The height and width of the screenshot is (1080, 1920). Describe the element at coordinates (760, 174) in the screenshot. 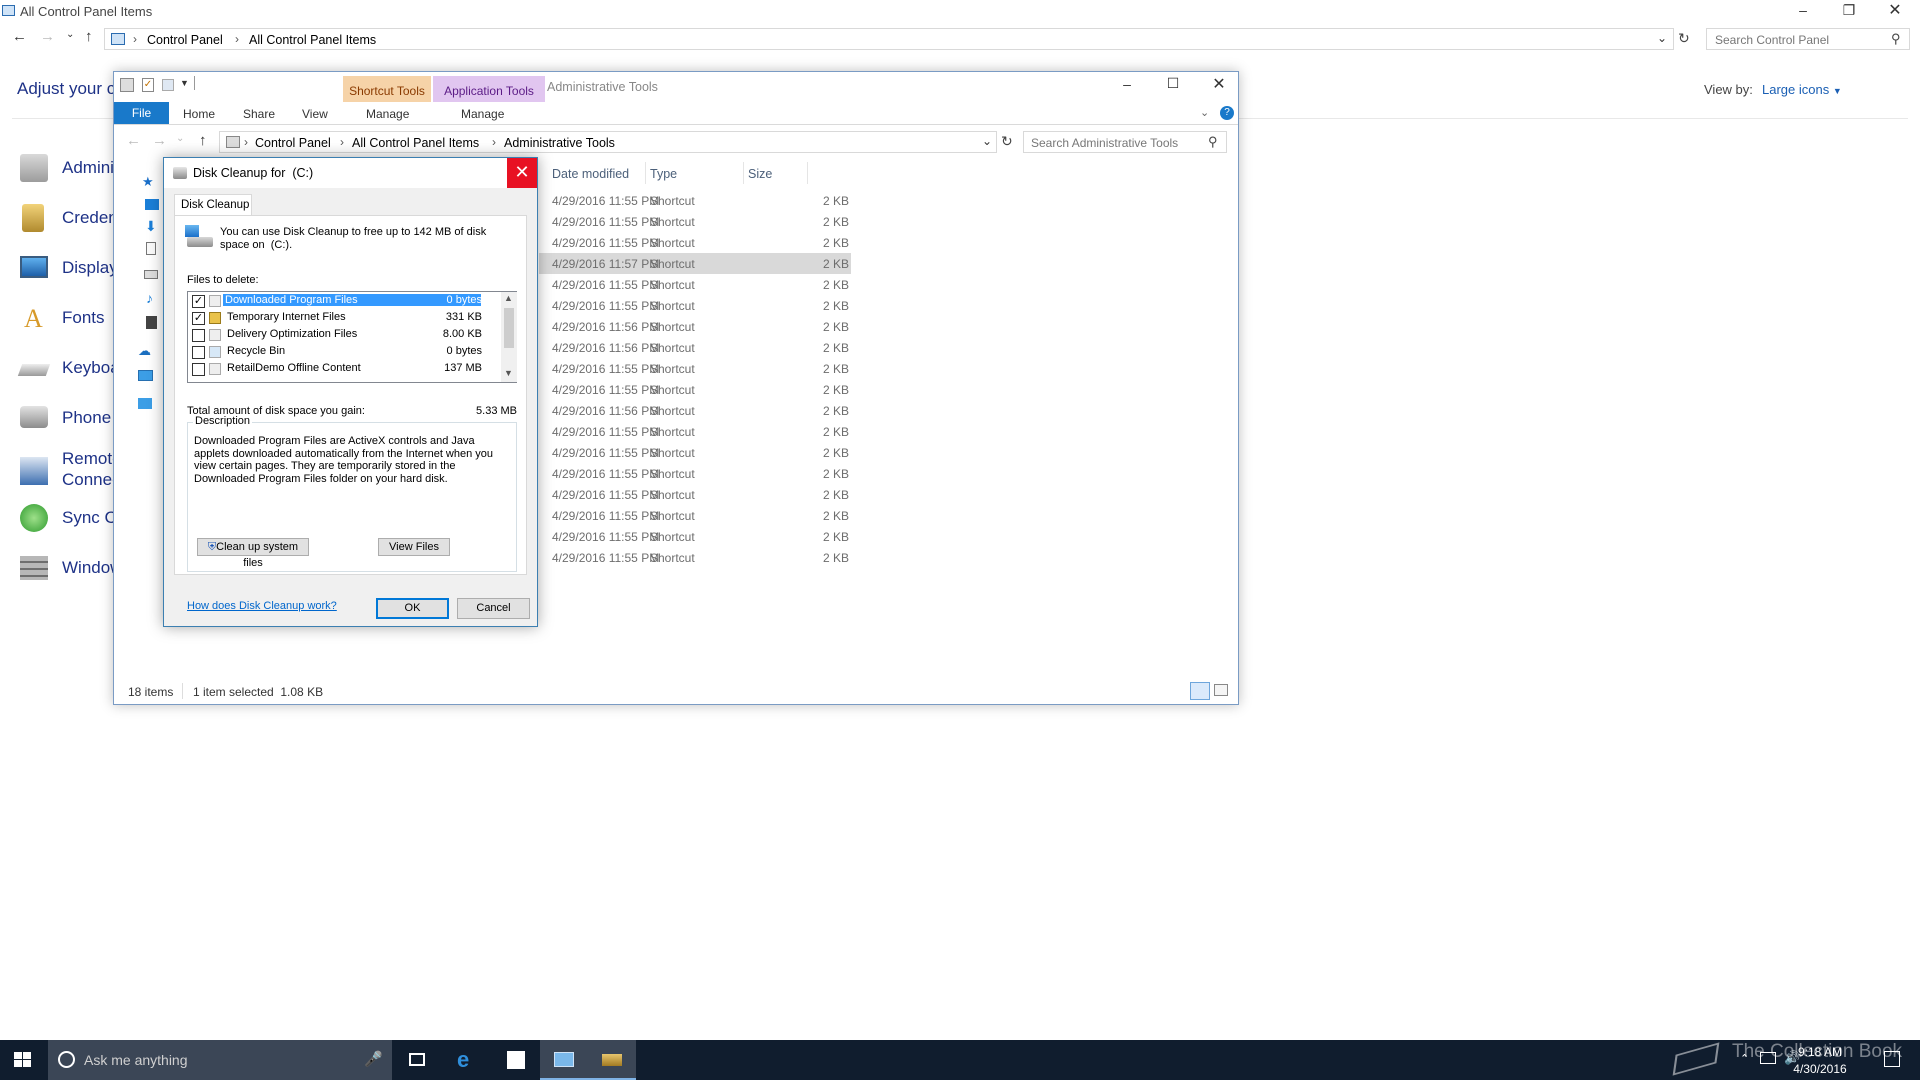

I see `column-size: Size` at that location.